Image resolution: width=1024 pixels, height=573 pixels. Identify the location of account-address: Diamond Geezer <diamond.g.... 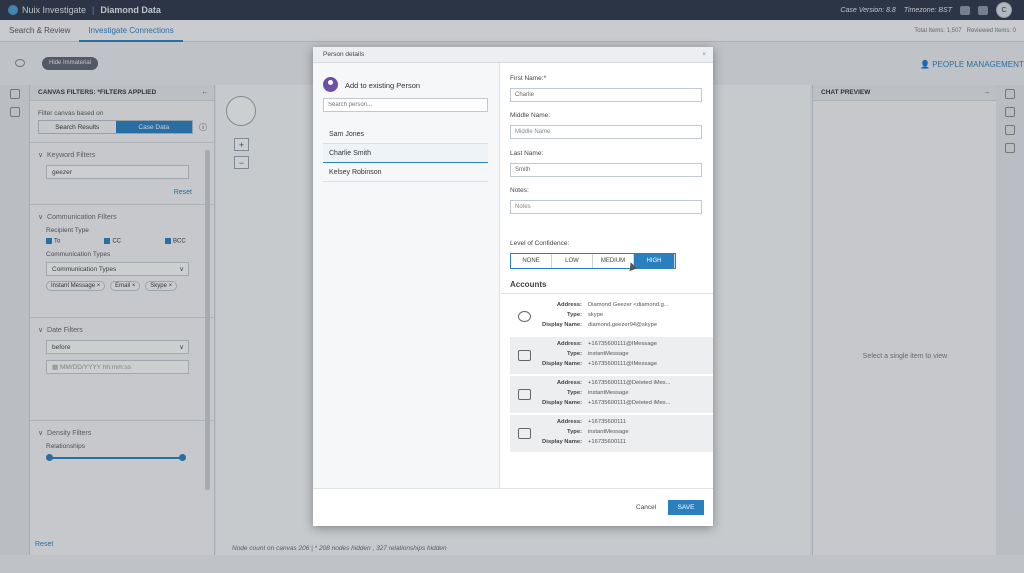
(628, 305).